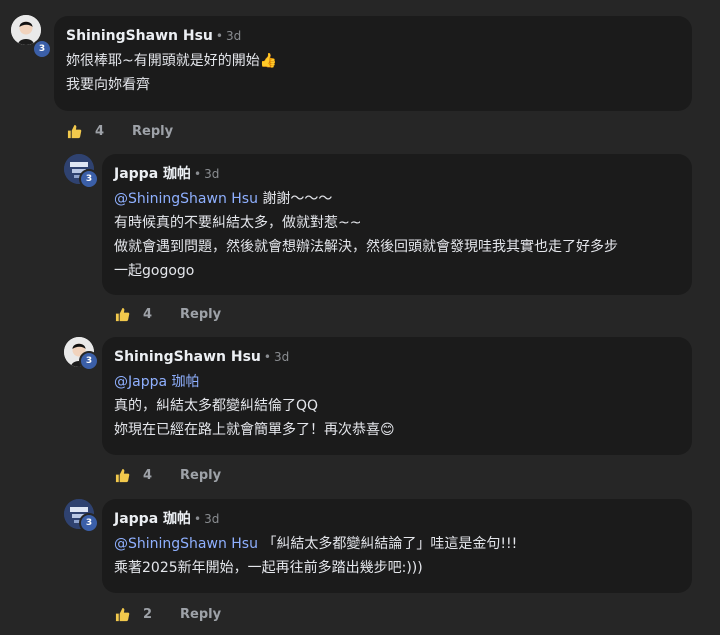  What do you see at coordinates (390, 544) in the screenshot?
I see `comment-text: 「糾結太多都變糾結論了」哇這是金句!!!` at bounding box center [390, 544].